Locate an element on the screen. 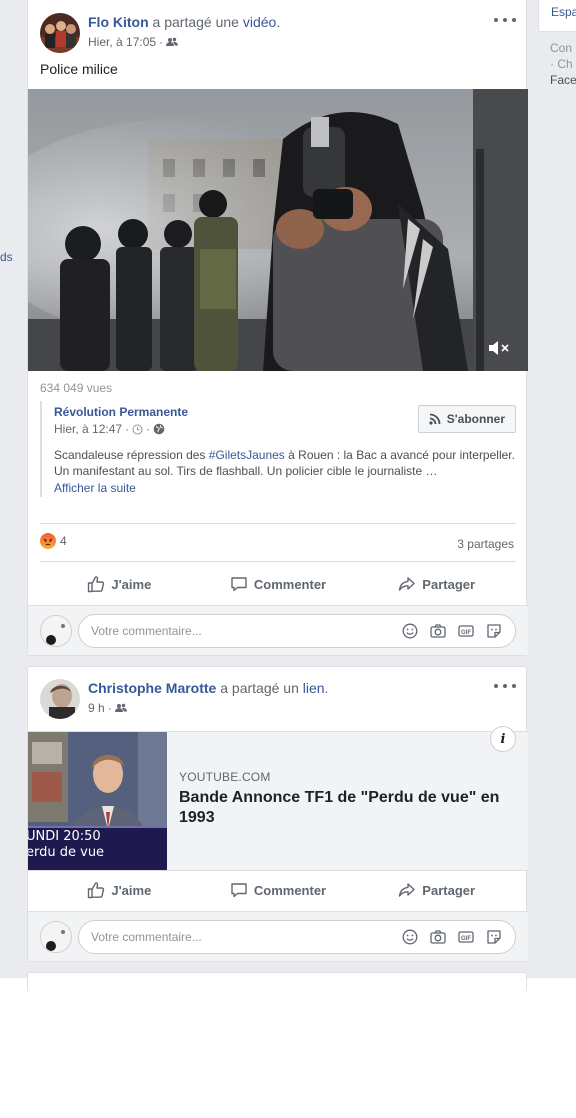 This screenshot has width=576, height=1118. shared-post-timestamp: Hier, à 12:47 is located at coordinates (88, 429).